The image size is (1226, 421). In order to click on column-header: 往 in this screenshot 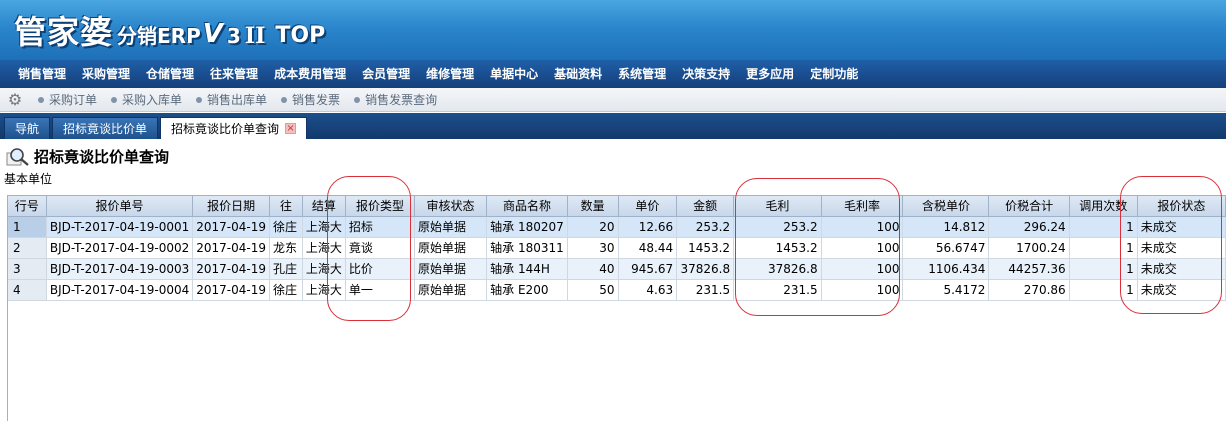, I will do `click(286, 206)`.